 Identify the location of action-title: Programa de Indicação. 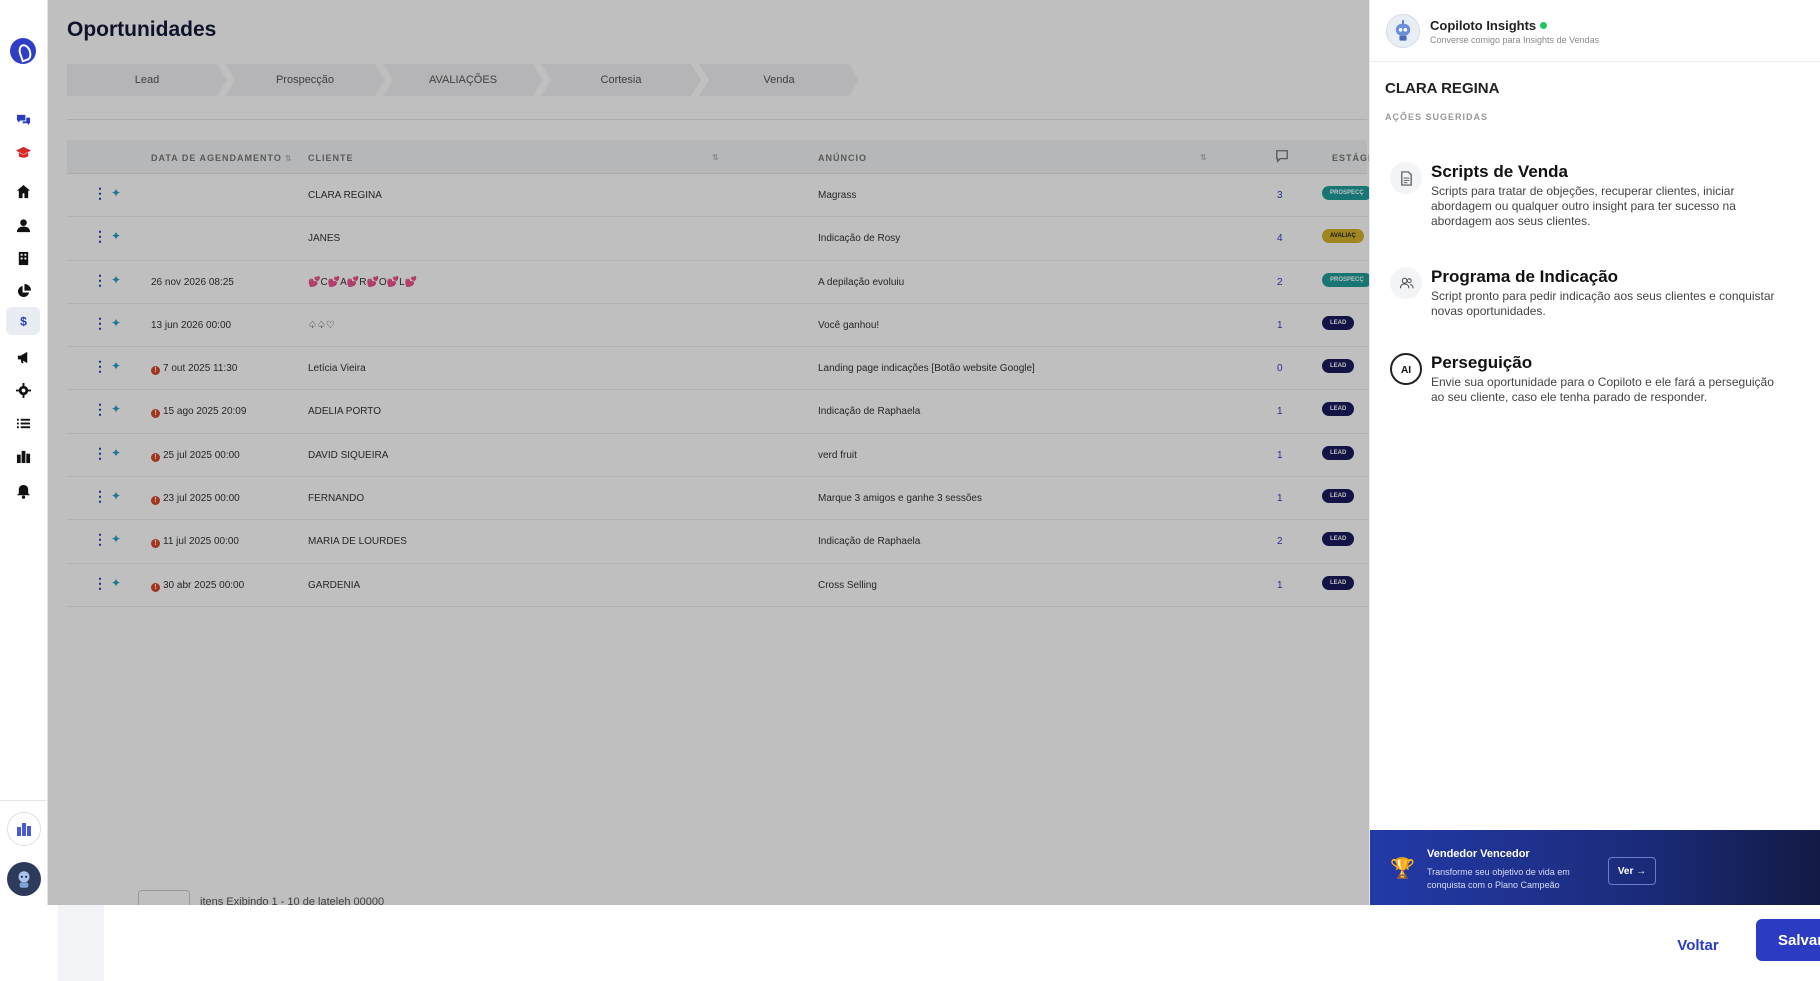
(1525, 276).